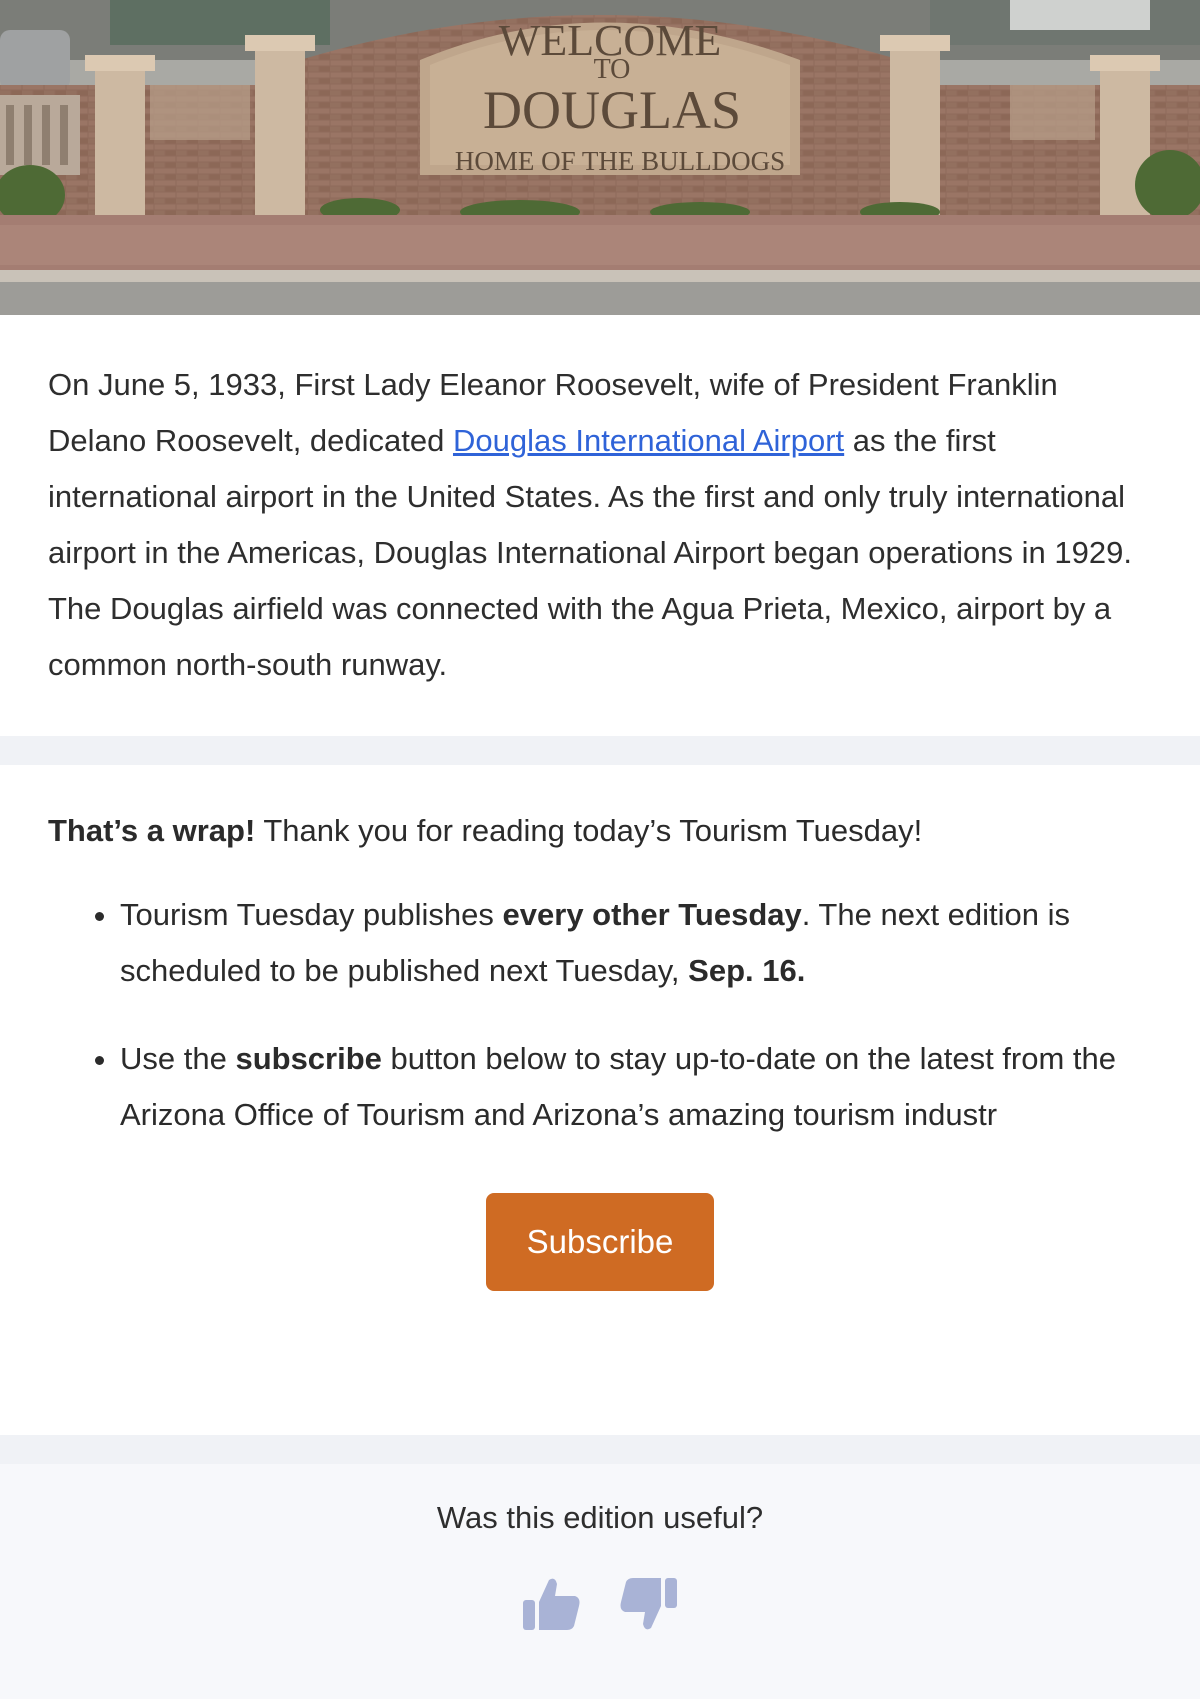  I want to click on feedback-question: Was this edition useful?, so click(600, 1517).